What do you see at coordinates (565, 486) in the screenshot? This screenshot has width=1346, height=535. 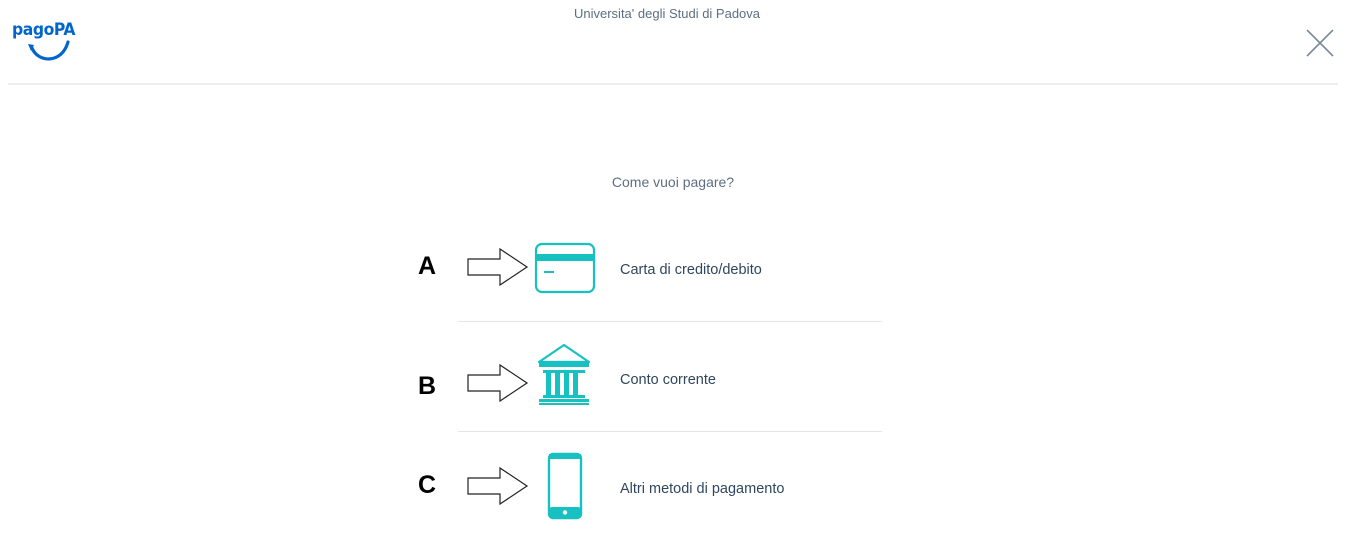 I see `smartphone-icon` at bounding box center [565, 486].